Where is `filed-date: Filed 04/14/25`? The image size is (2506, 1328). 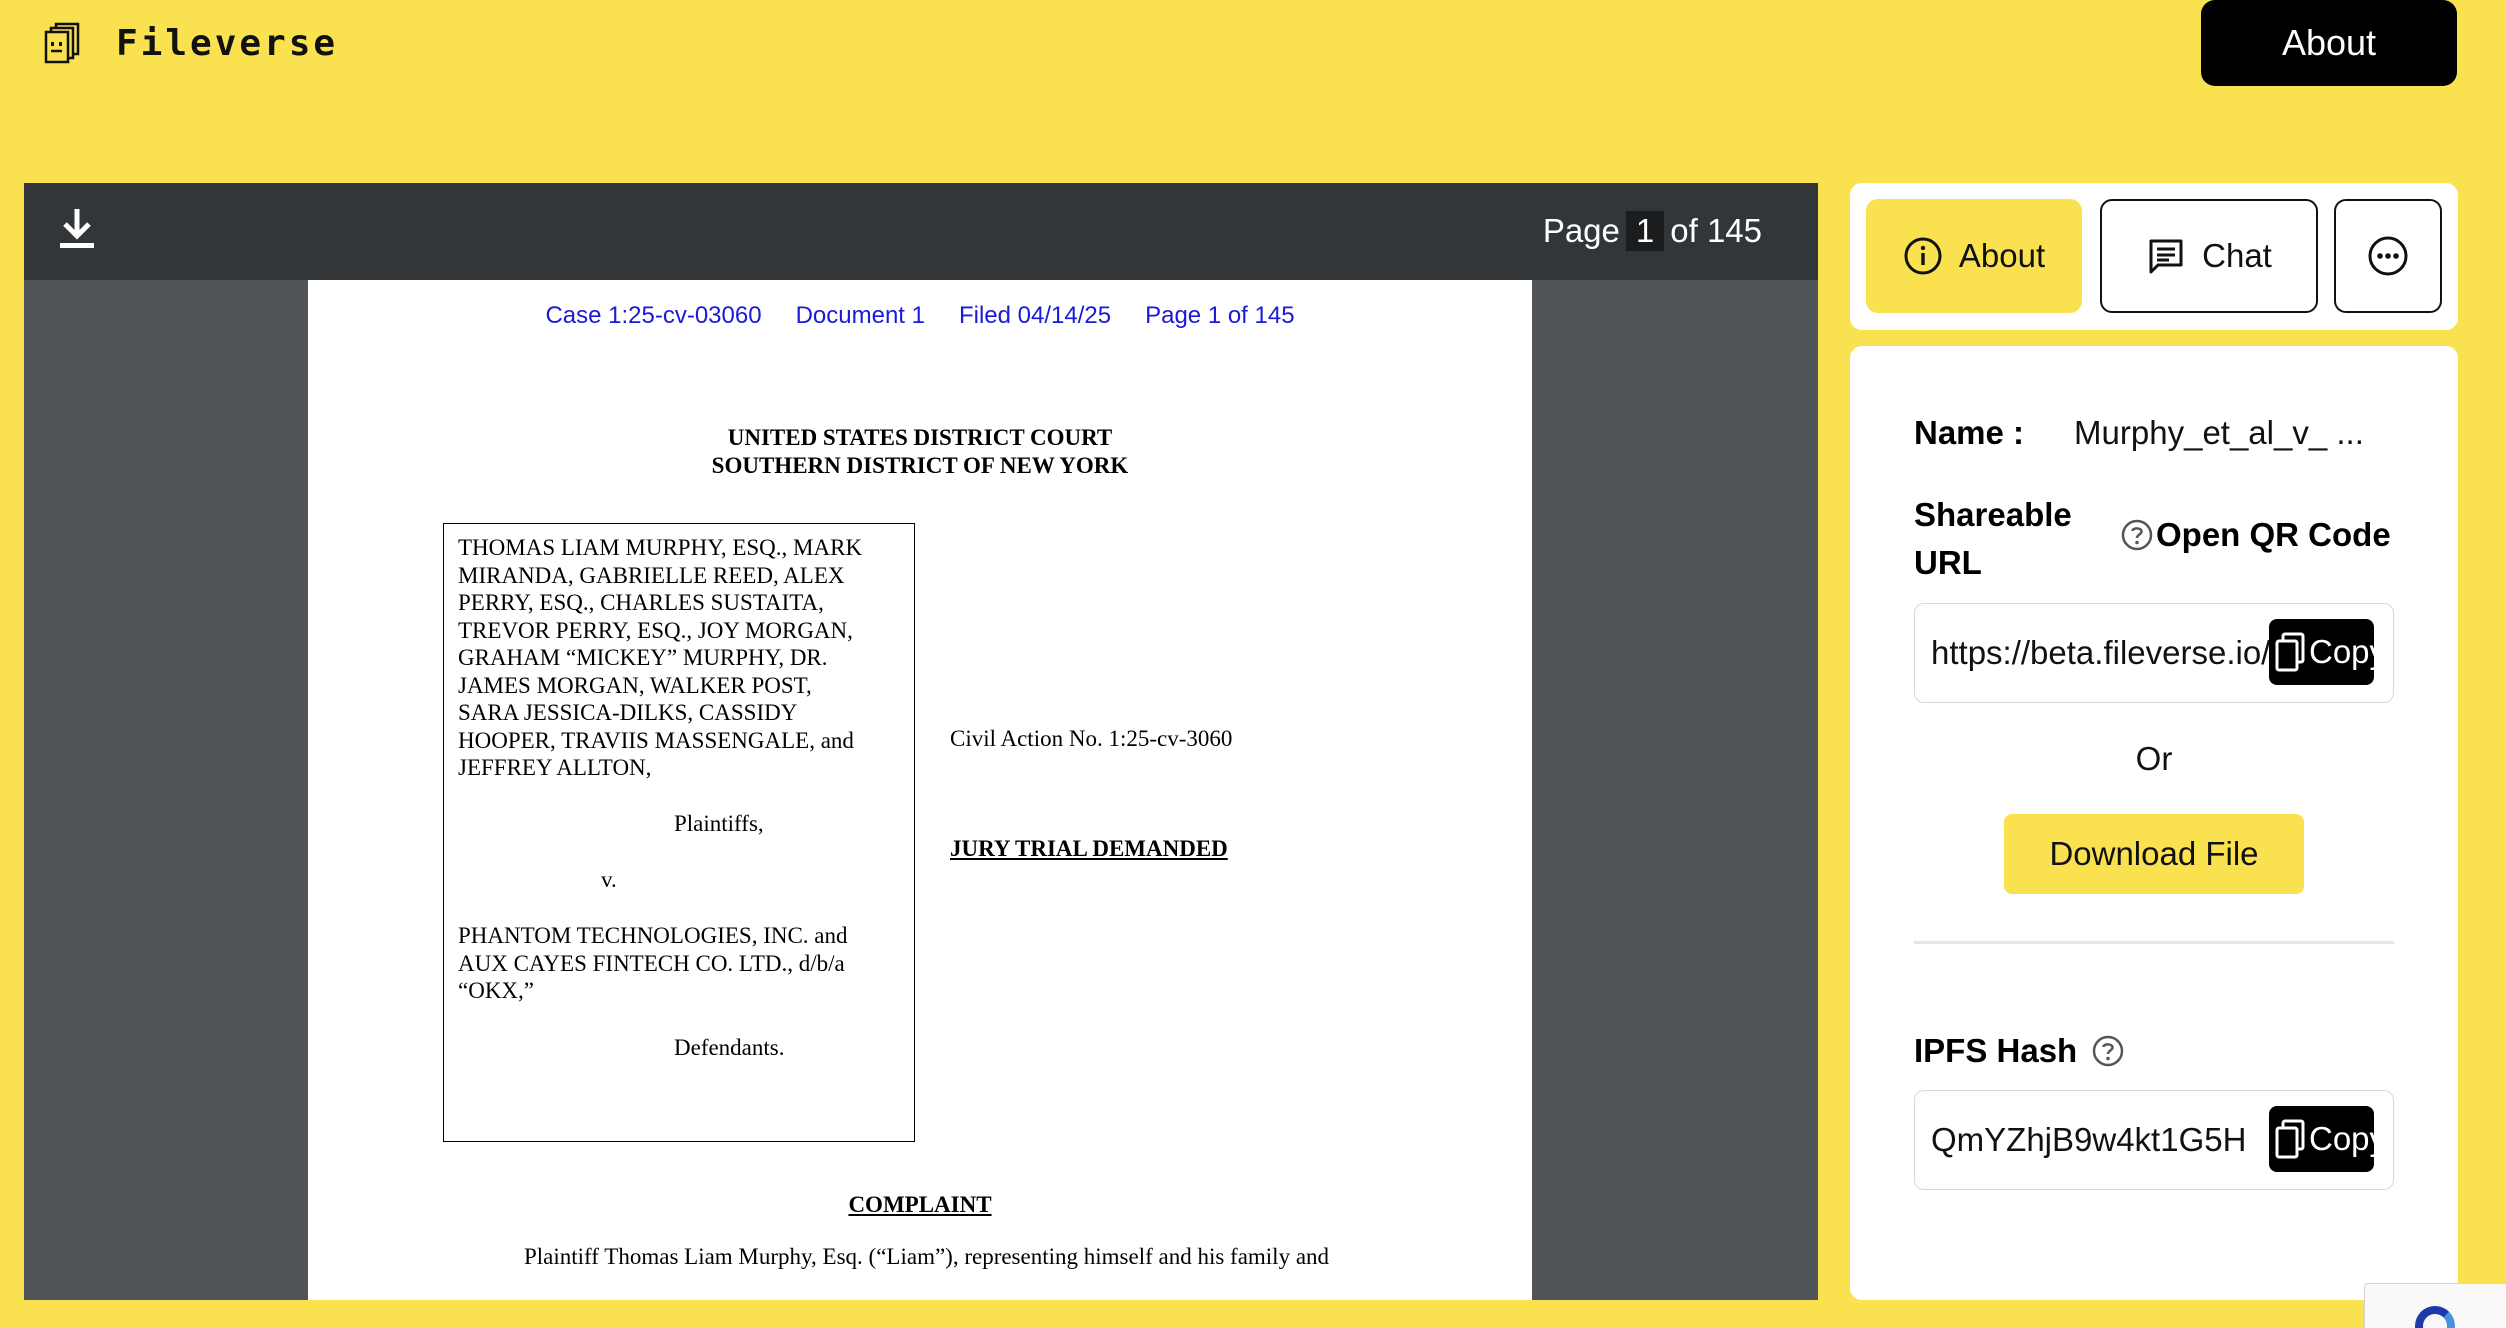 filed-date: Filed 04/14/25 is located at coordinates (1035, 315).